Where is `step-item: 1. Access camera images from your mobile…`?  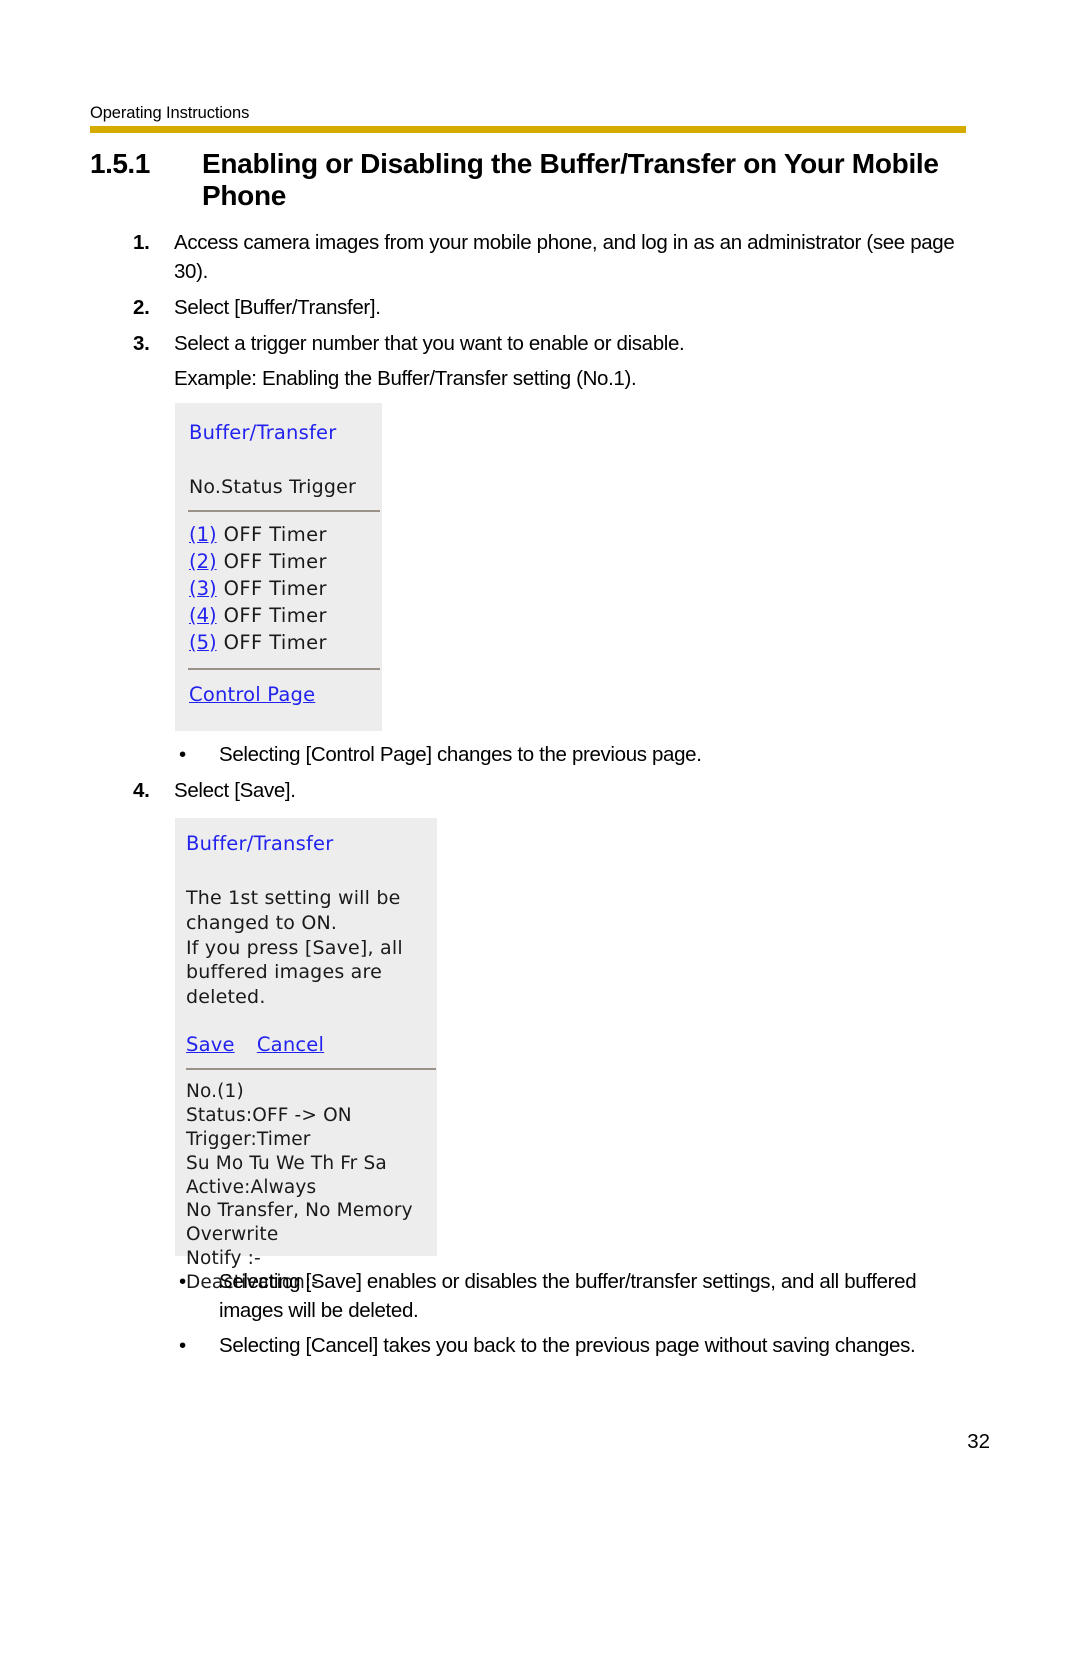
step-item: 1. Access camera images from your mobile… is located at coordinates (550, 257).